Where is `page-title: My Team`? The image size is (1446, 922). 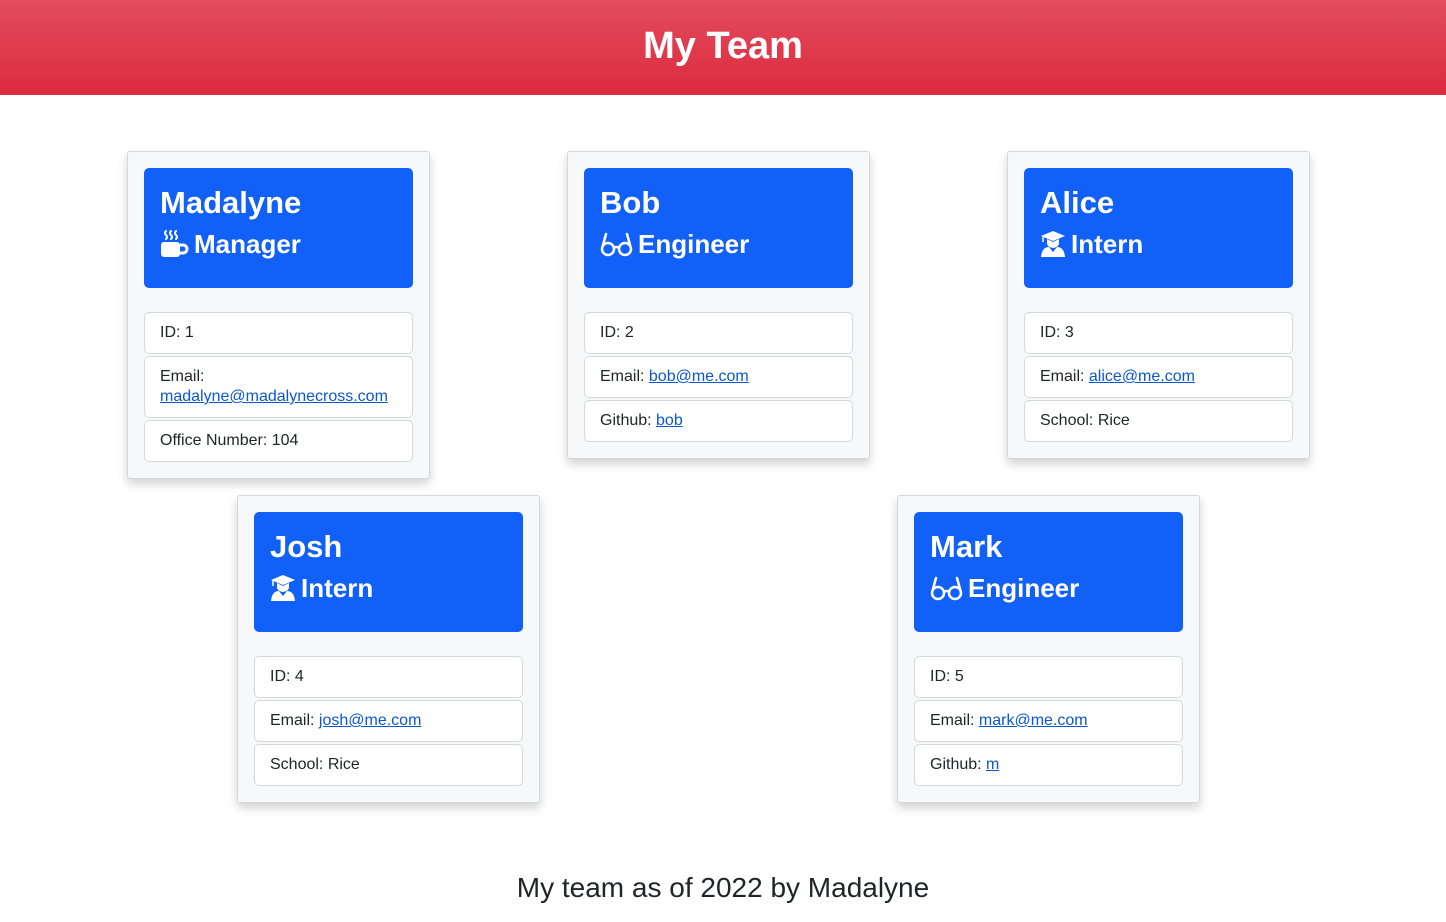
page-title: My Team is located at coordinates (723, 46).